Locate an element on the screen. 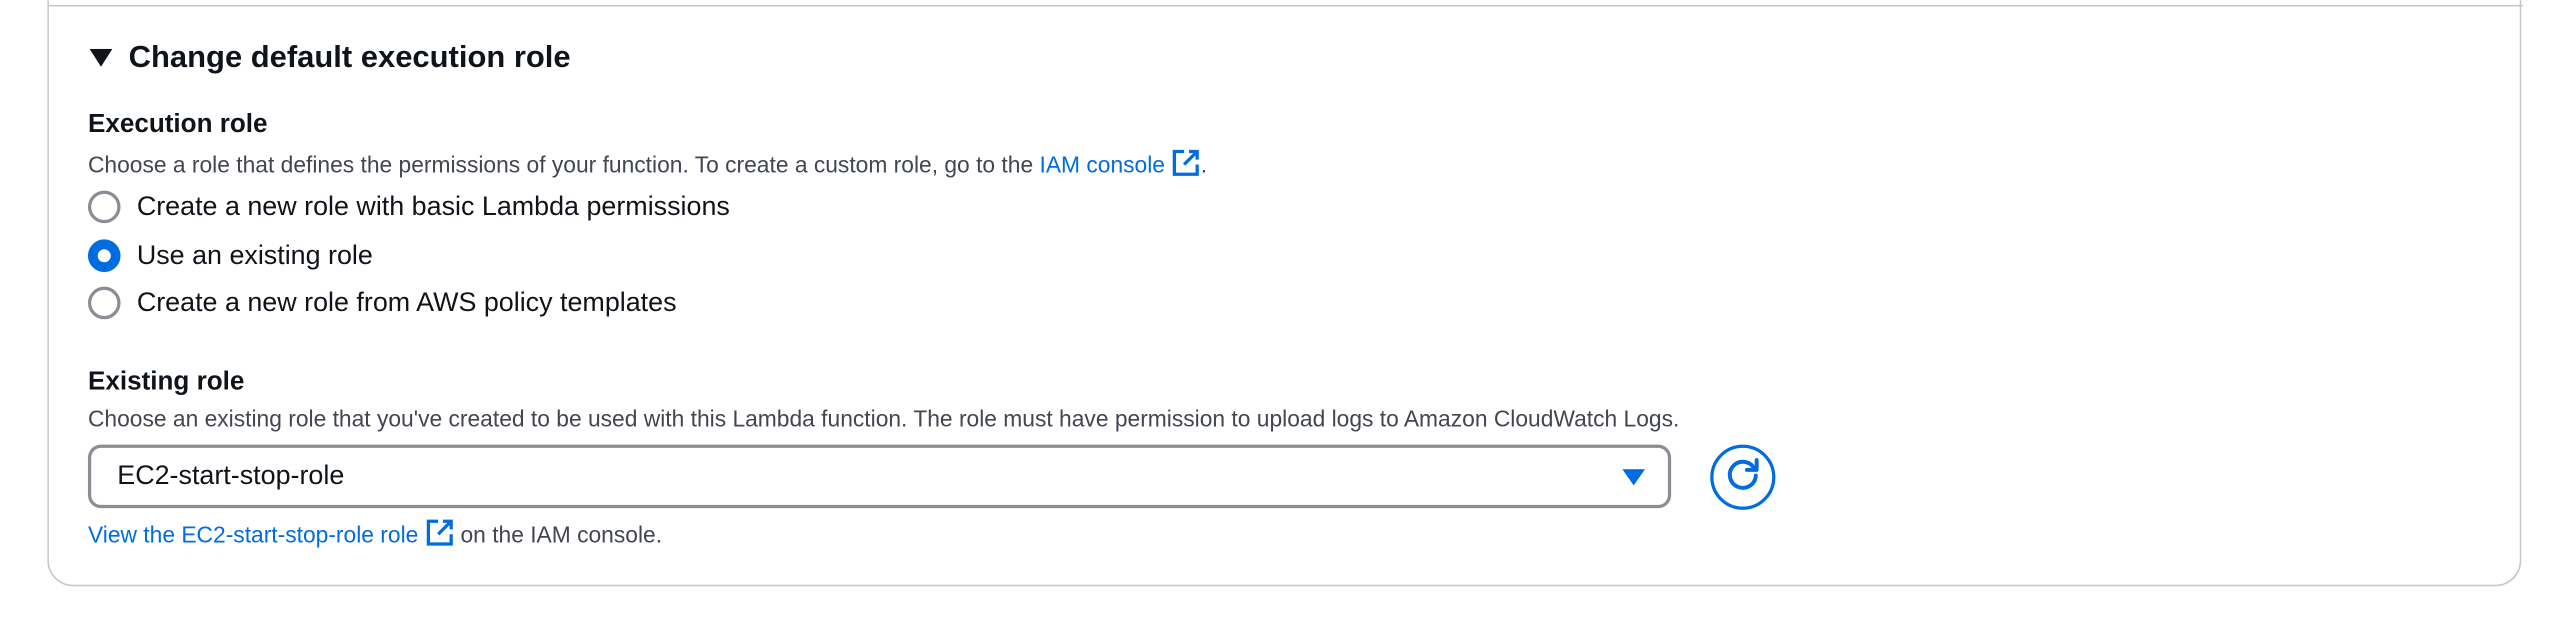 This screenshot has height=617, width=2549. existing-role-select: EC2-start-stop-role is located at coordinates (879, 476).